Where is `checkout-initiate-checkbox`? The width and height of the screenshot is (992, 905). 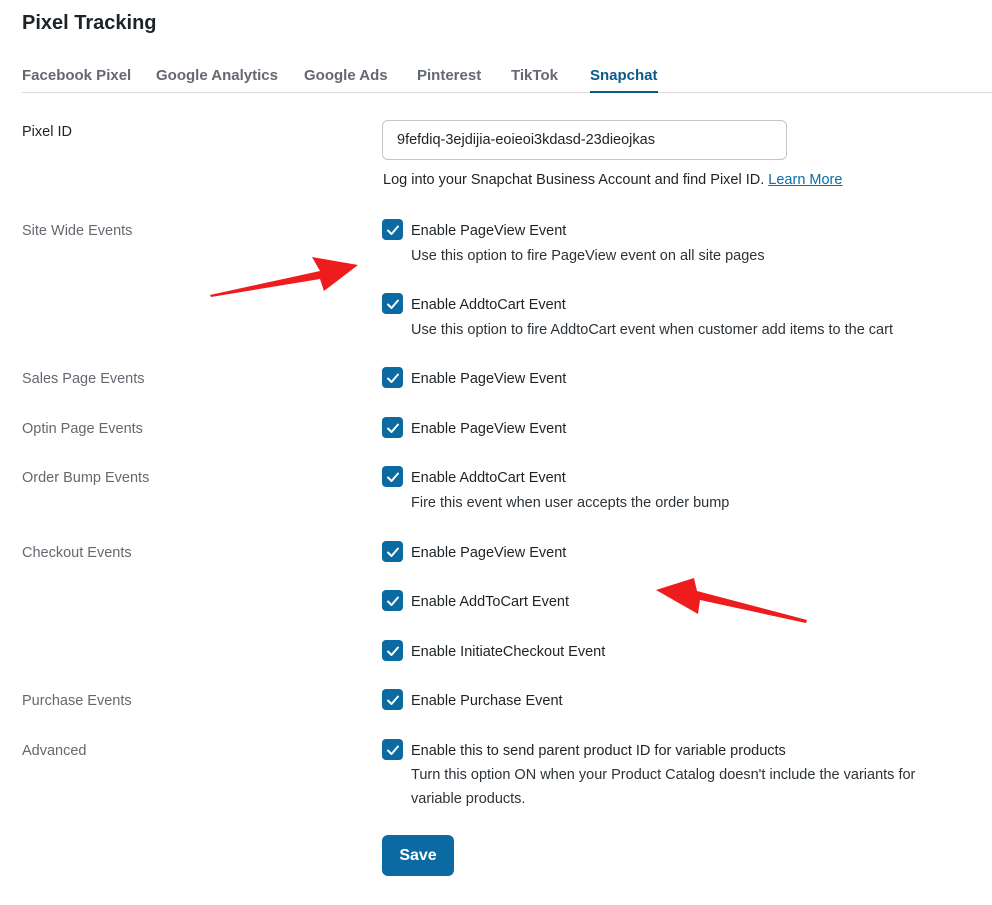 checkout-initiate-checkbox is located at coordinates (392, 650).